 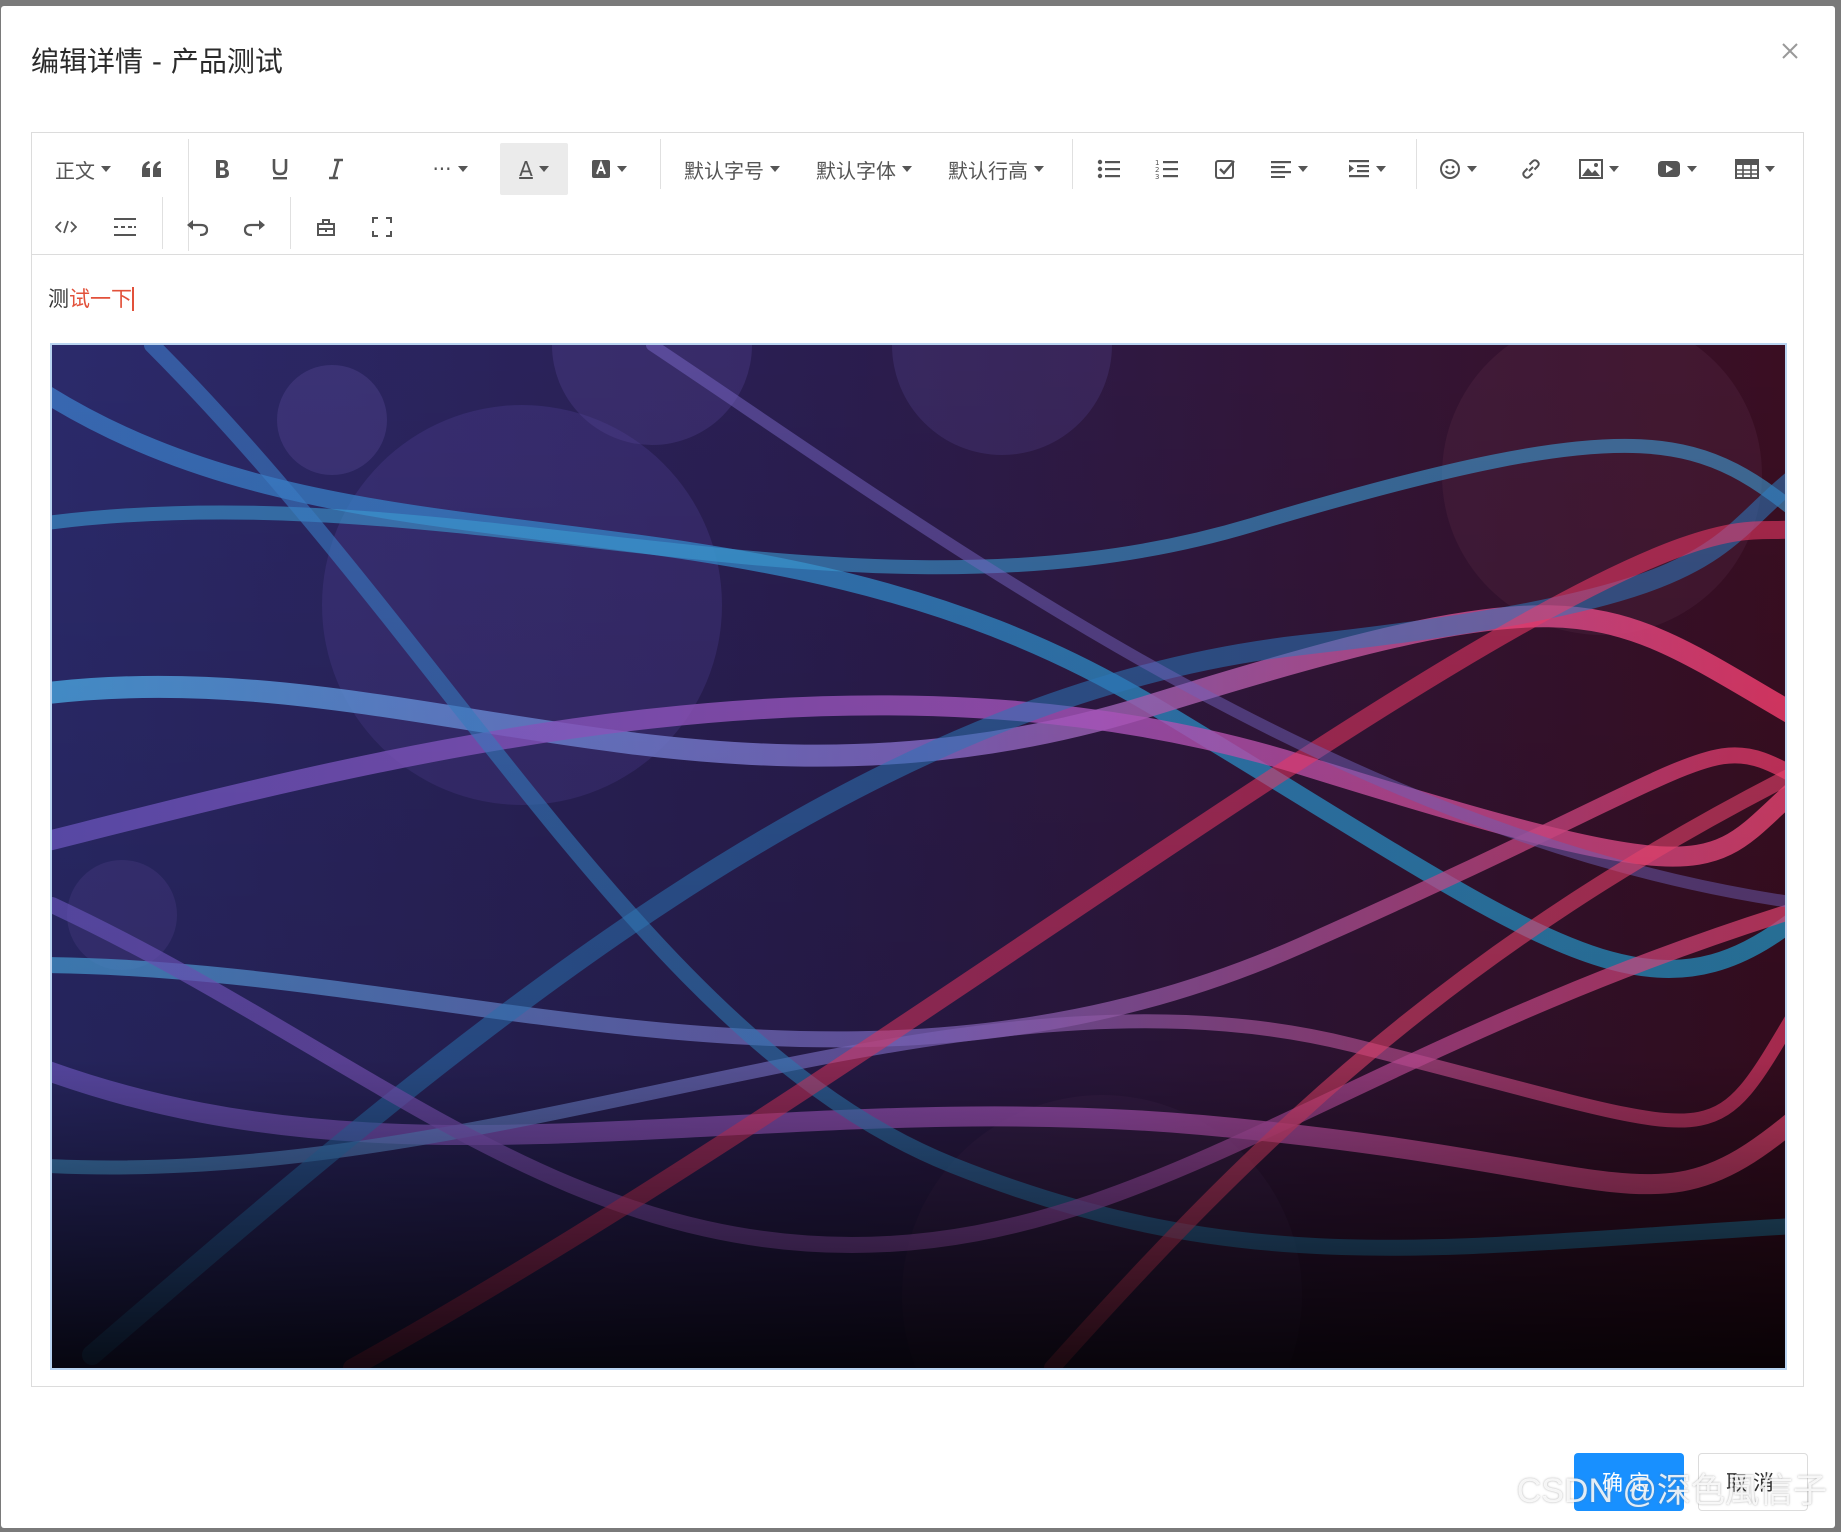 I want to click on heading-dropdown: 正文, so click(x=83, y=169).